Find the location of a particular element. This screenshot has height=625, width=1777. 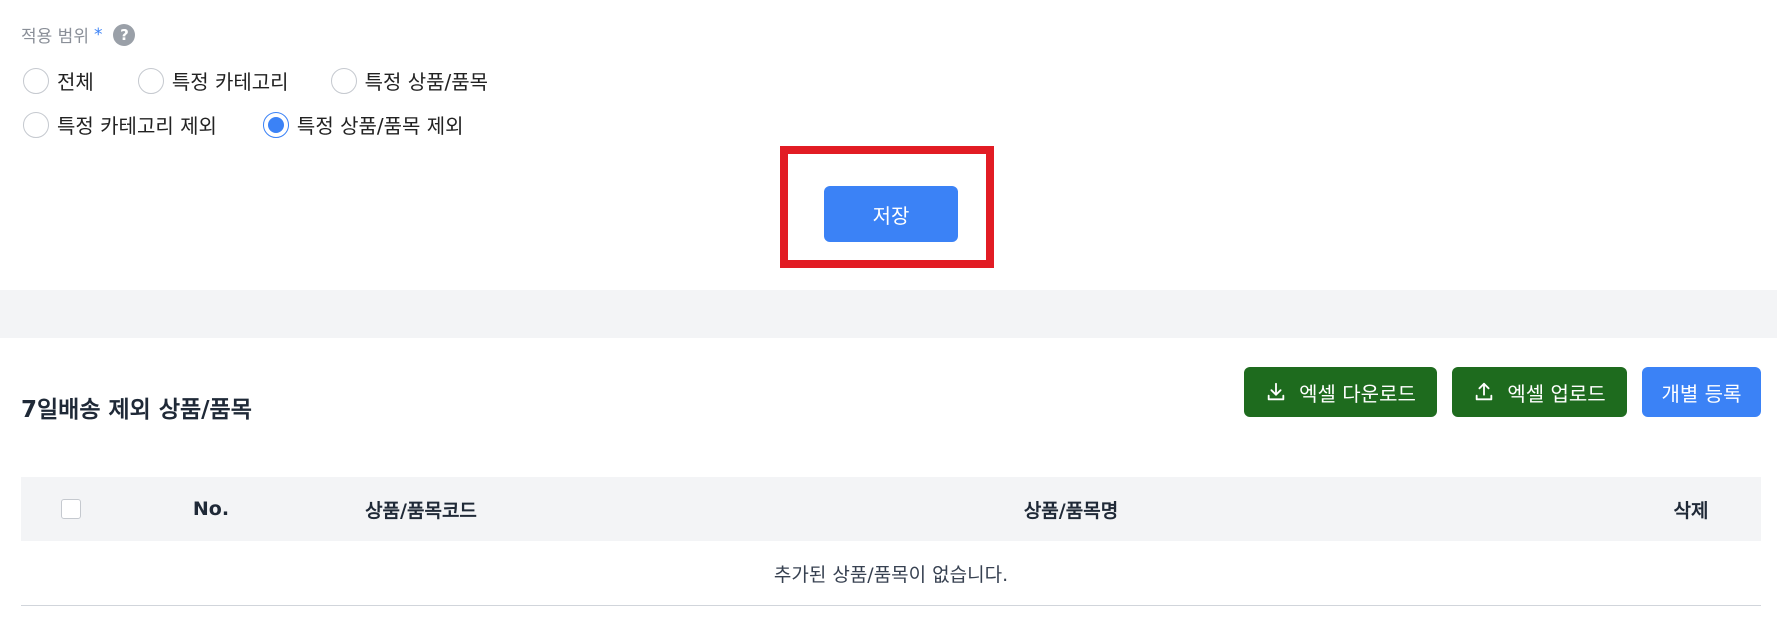

table-header: No. 상품/품목코드 상품/품목명 삭제 is located at coordinates (891, 509).